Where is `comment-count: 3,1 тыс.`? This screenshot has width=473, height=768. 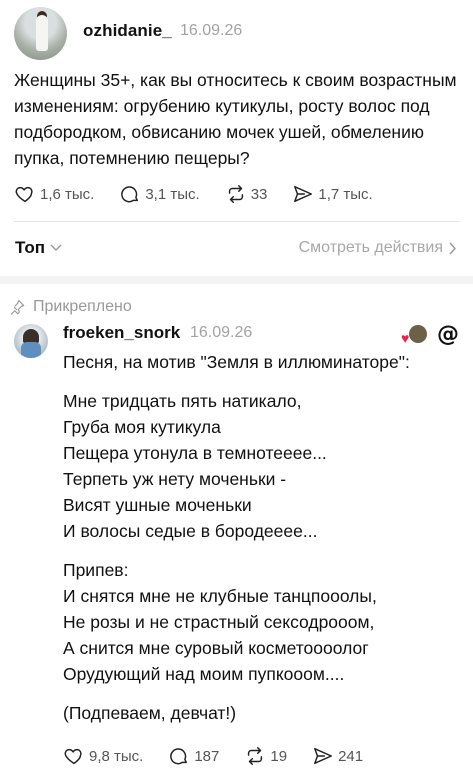
comment-count: 3,1 тыс. is located at coordinates (172, 194).